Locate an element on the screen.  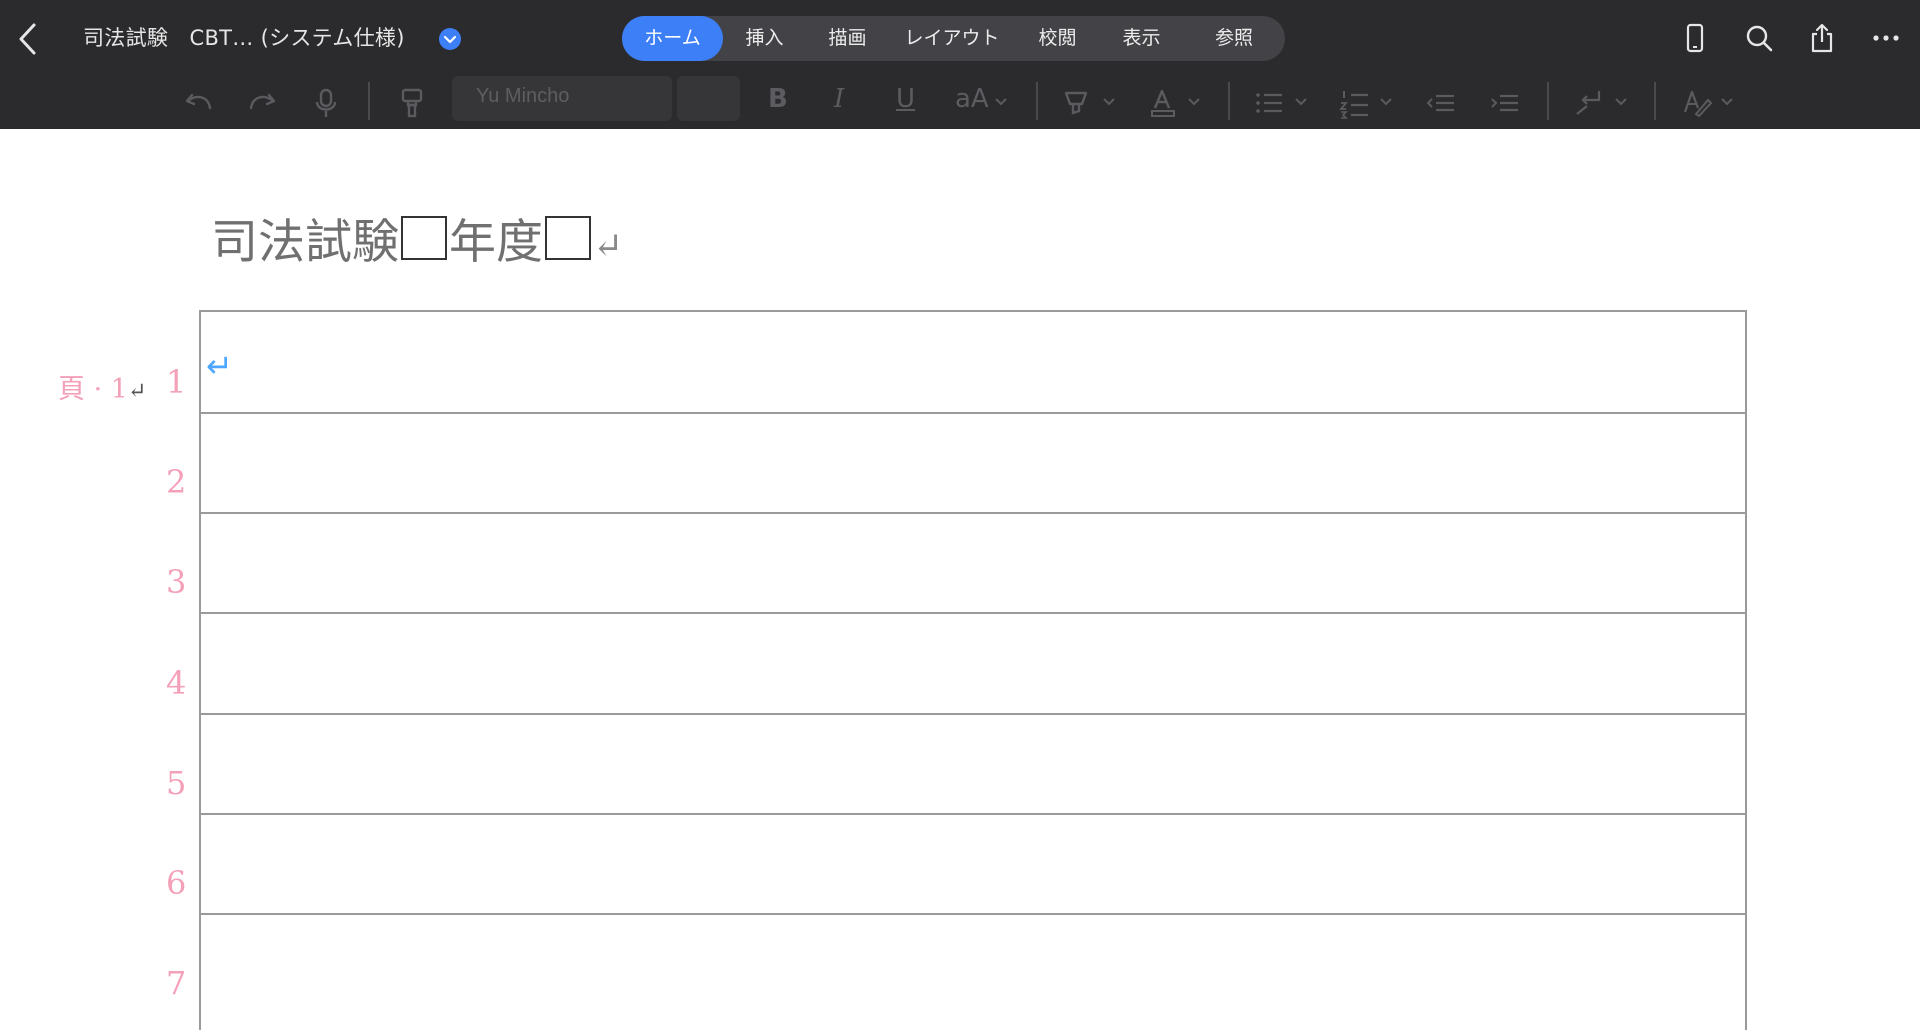
font-name-field: Yu Mincho is located at coordinates (562, 98).